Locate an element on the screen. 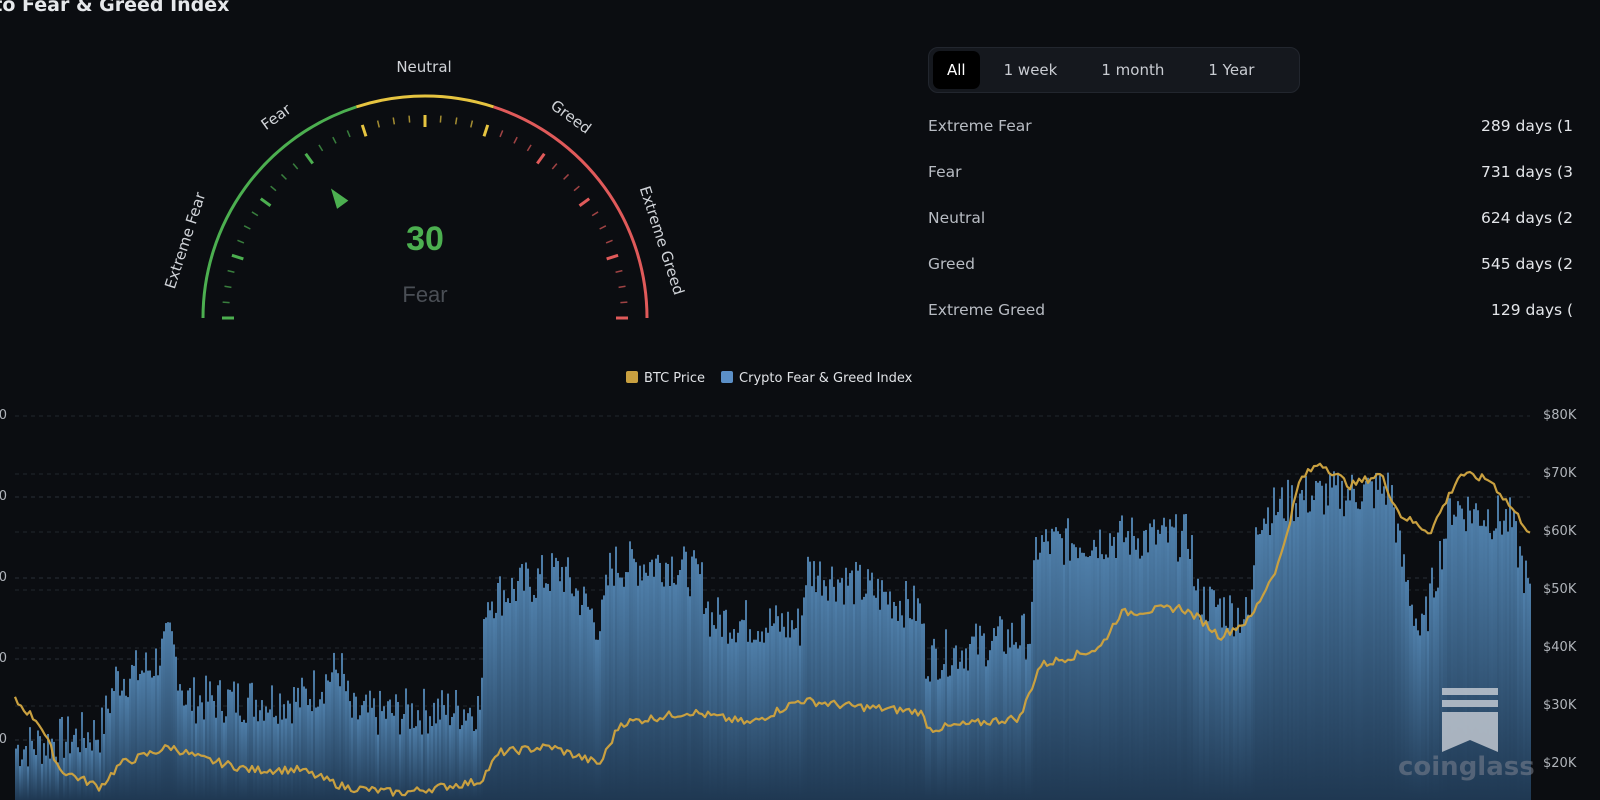  tab-1-year: 1 Year is located at coordinates (1231, 70).